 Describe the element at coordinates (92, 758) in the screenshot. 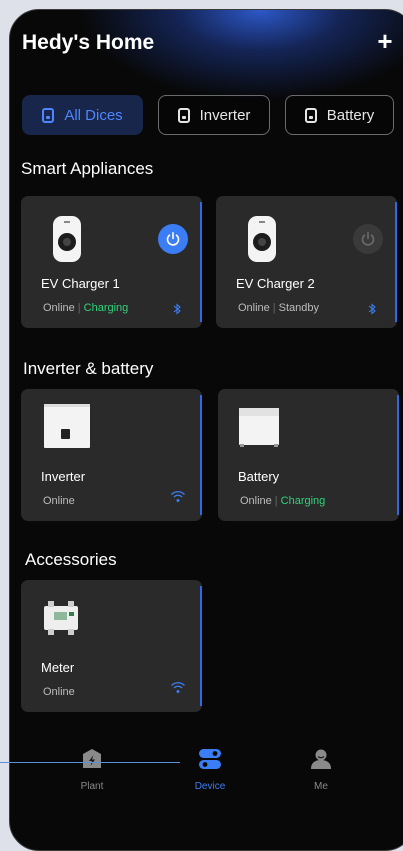

I see `plant-icon` at that location.